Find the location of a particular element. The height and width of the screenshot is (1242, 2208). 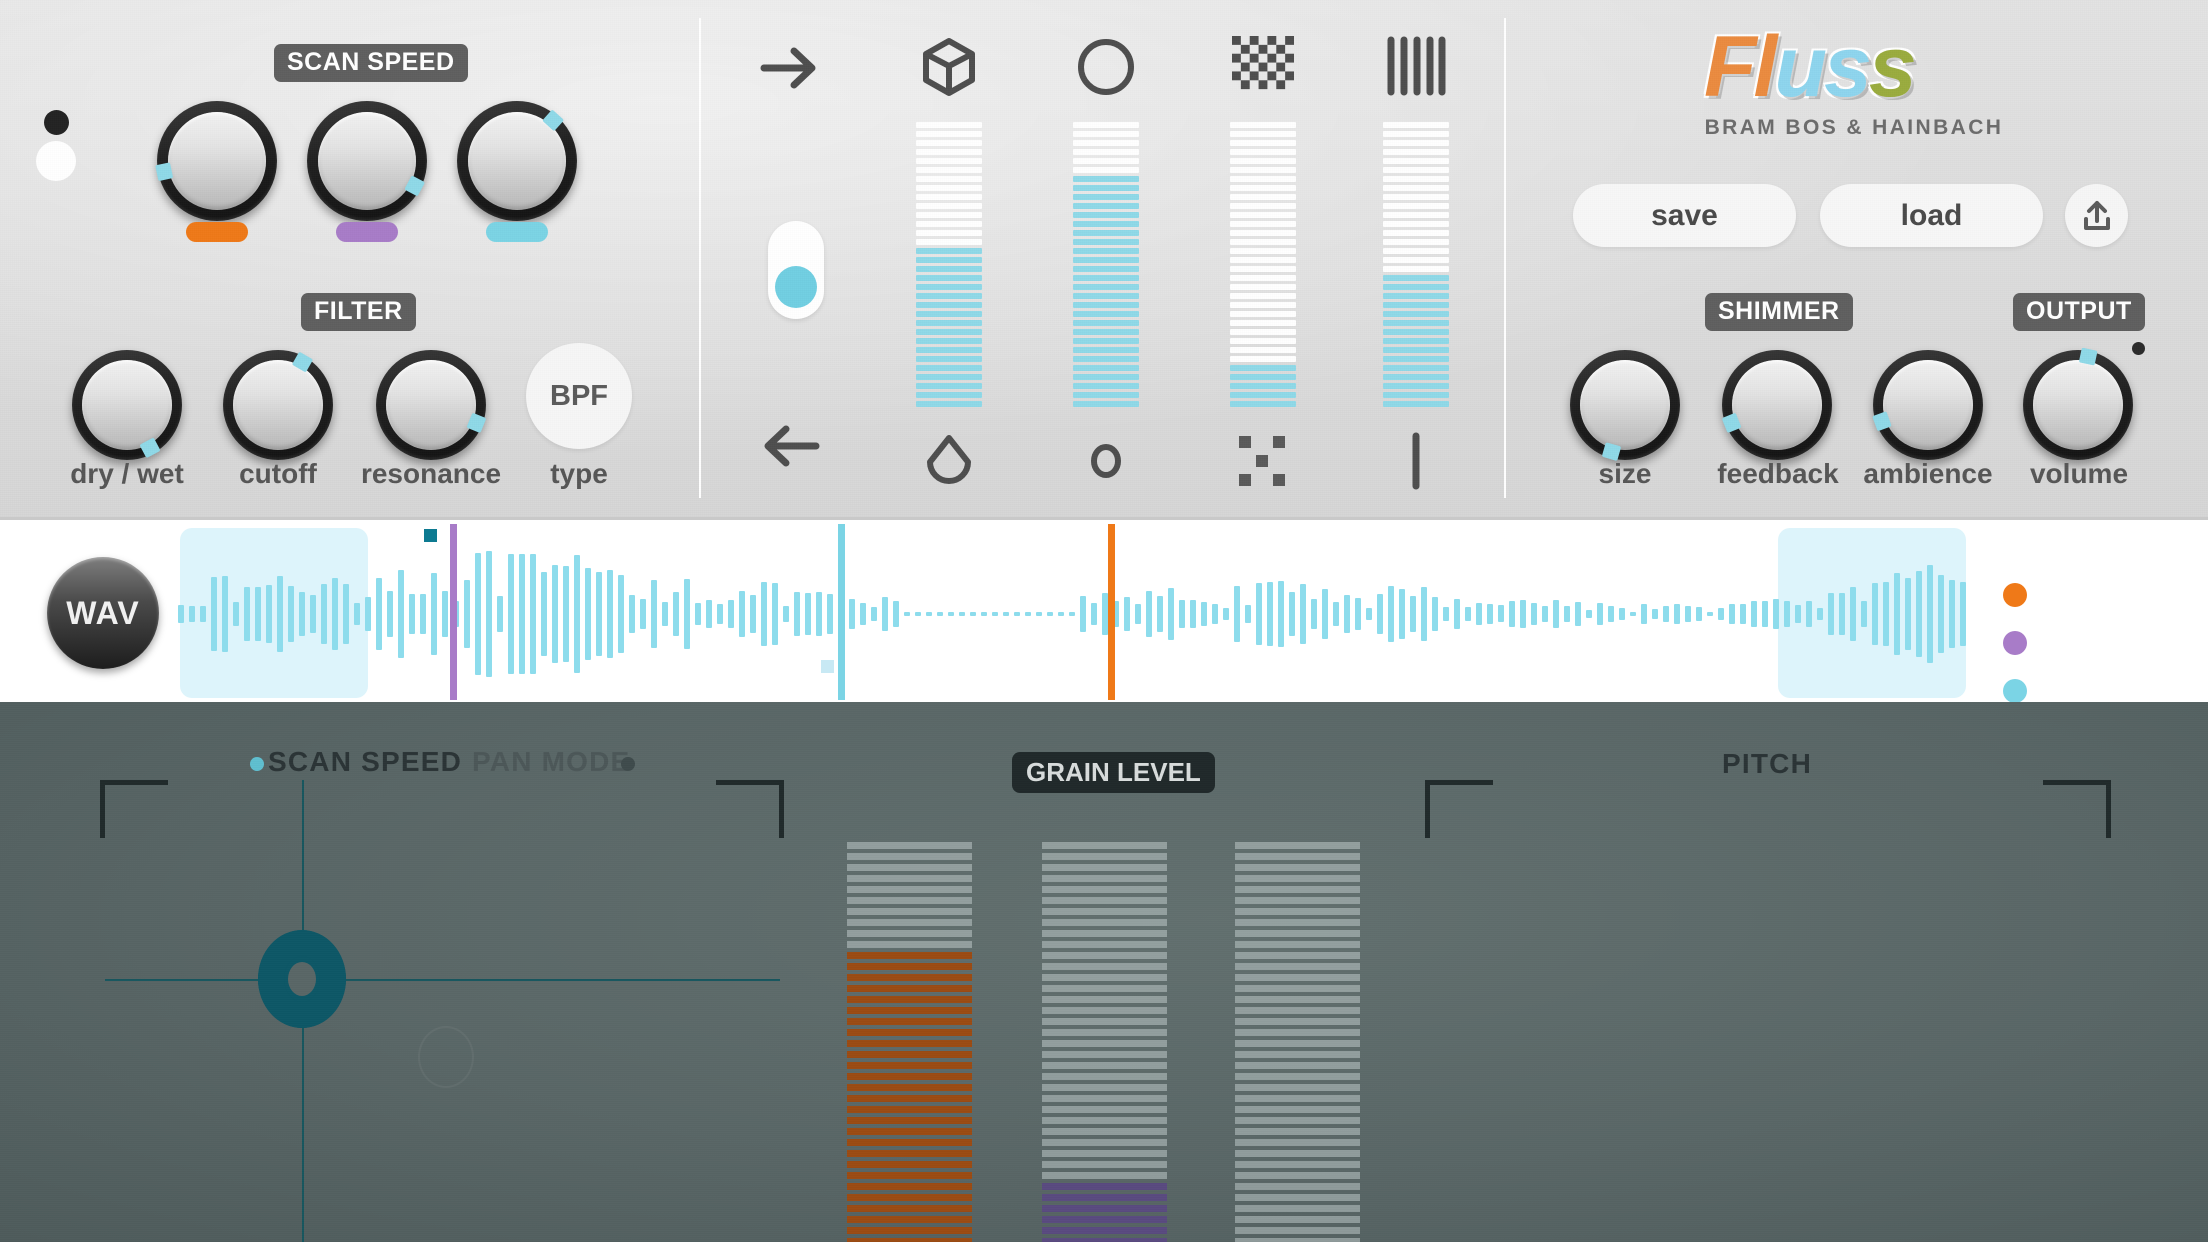

filter-resonance-knob is located at coordinates (431, 405).